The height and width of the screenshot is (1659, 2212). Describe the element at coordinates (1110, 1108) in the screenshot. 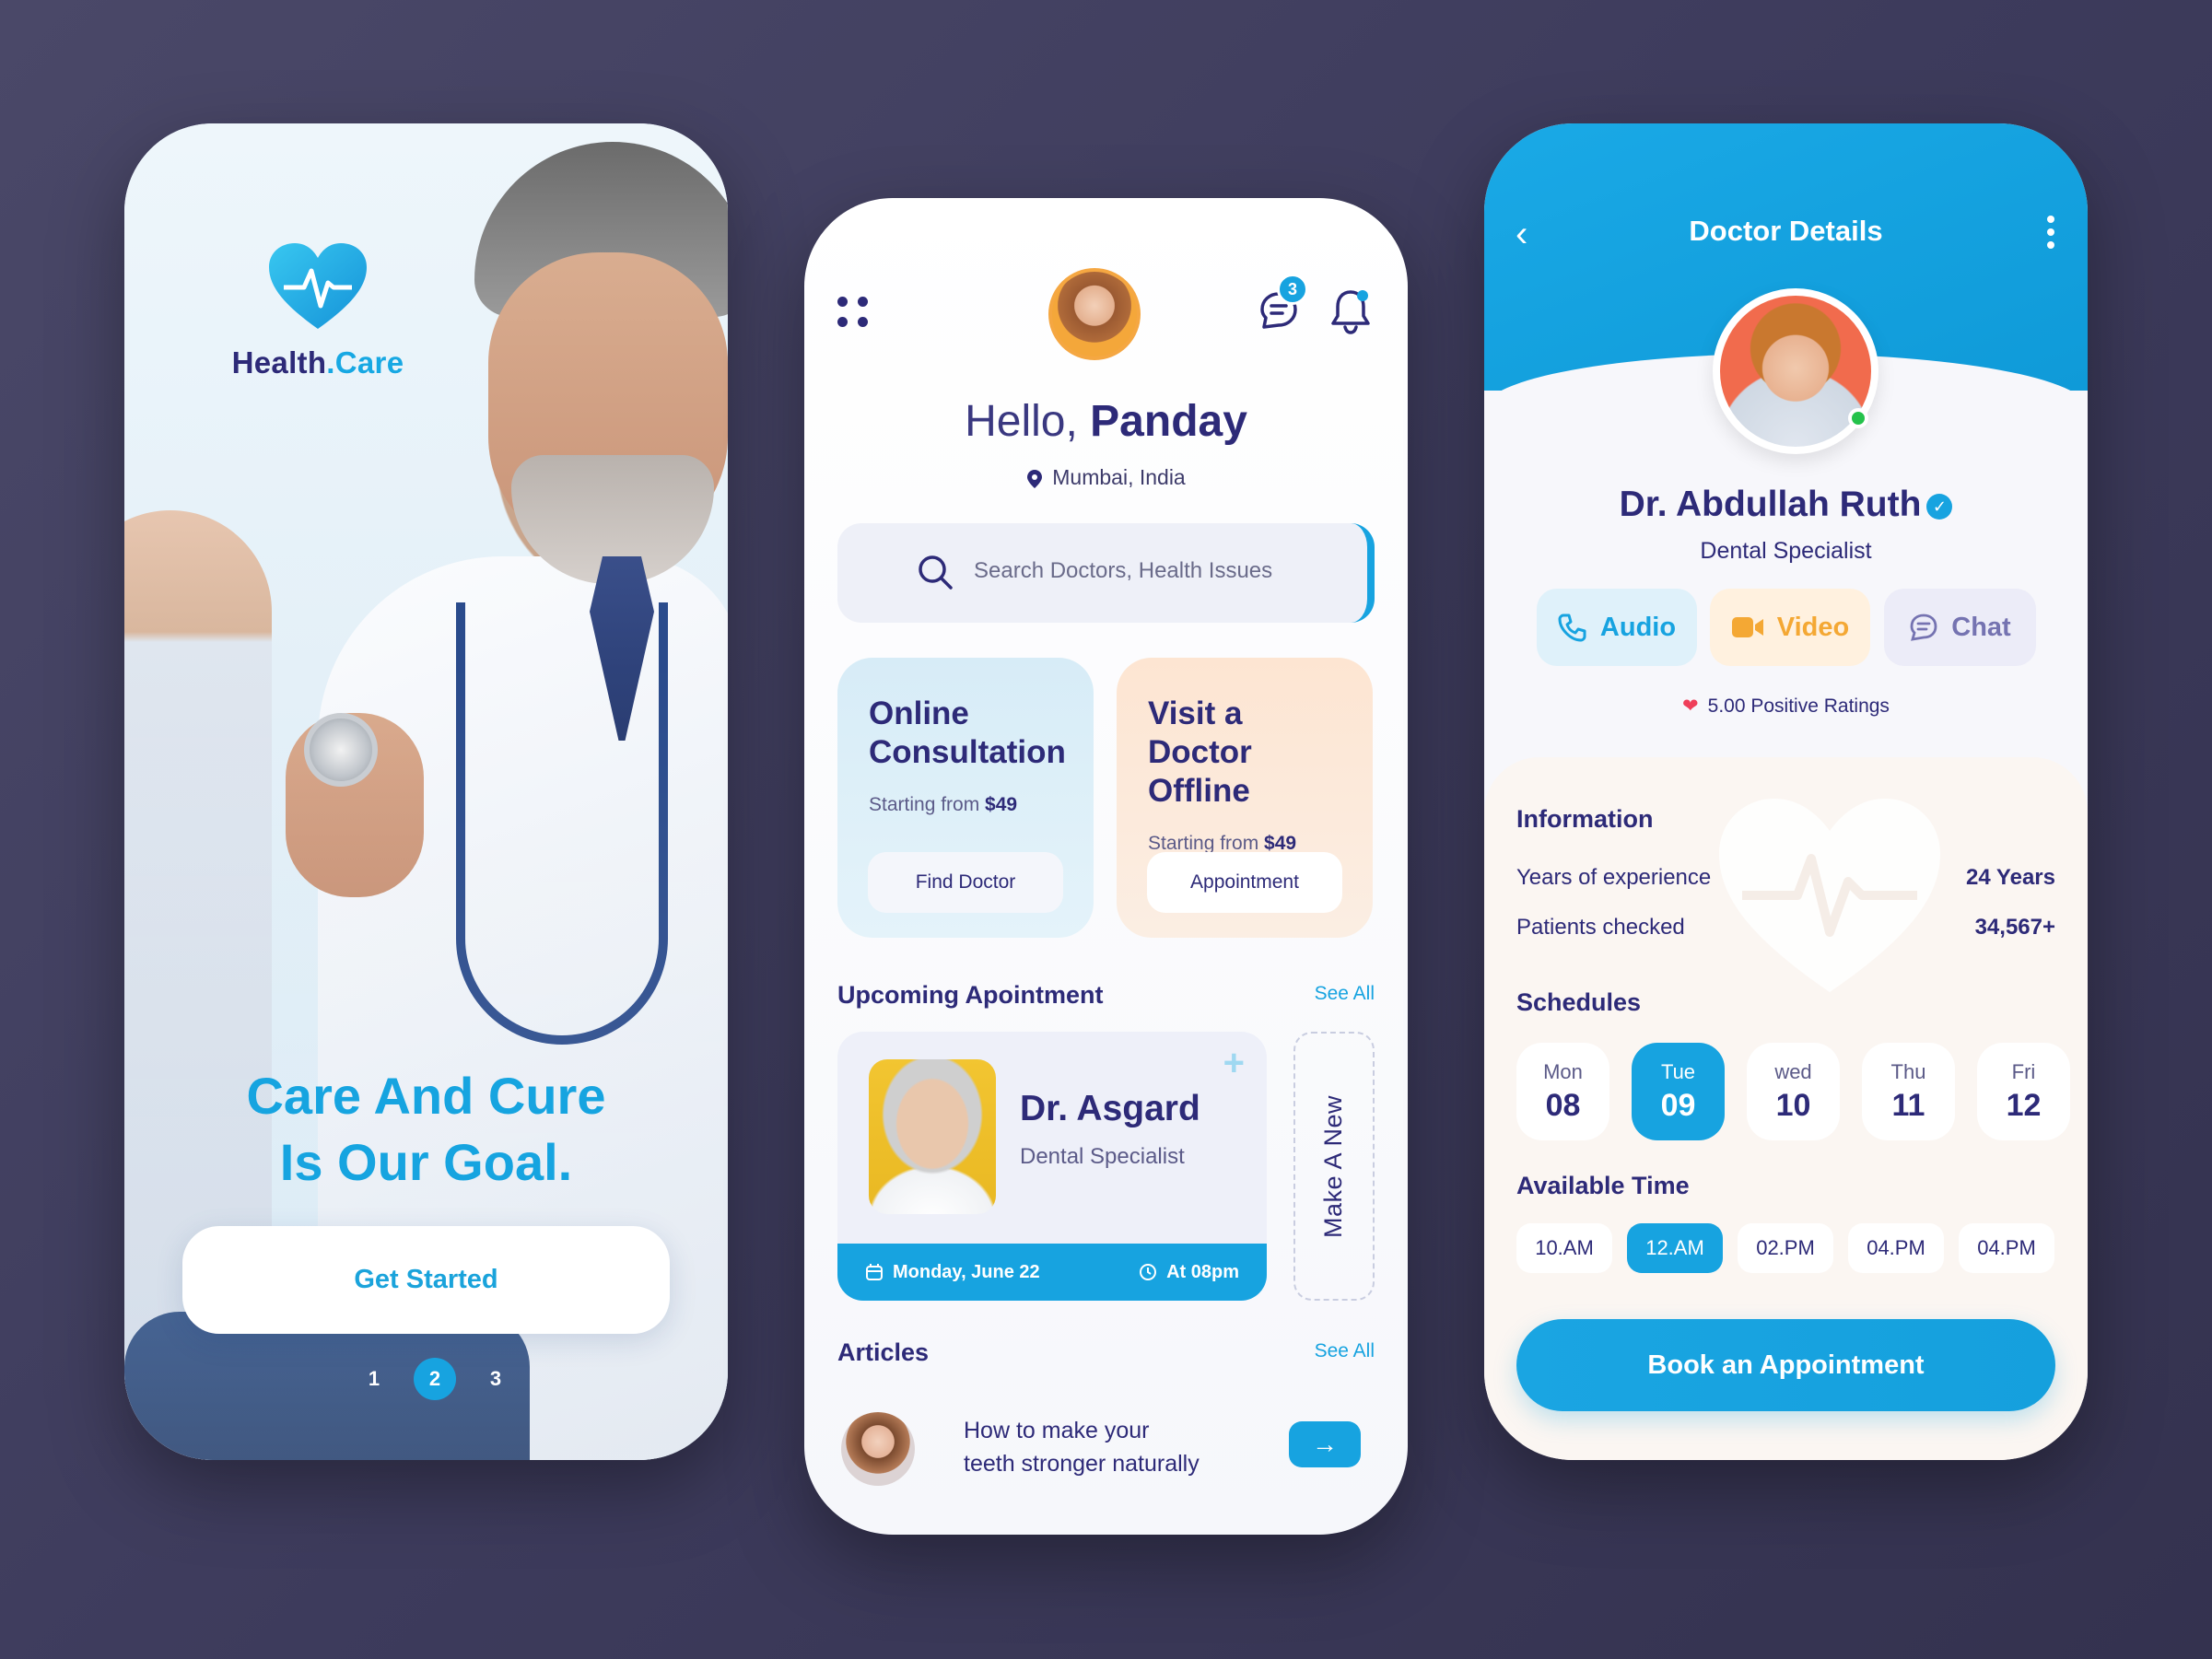

I see `appointment-doctor-name: Dr. Asgard` at that location.